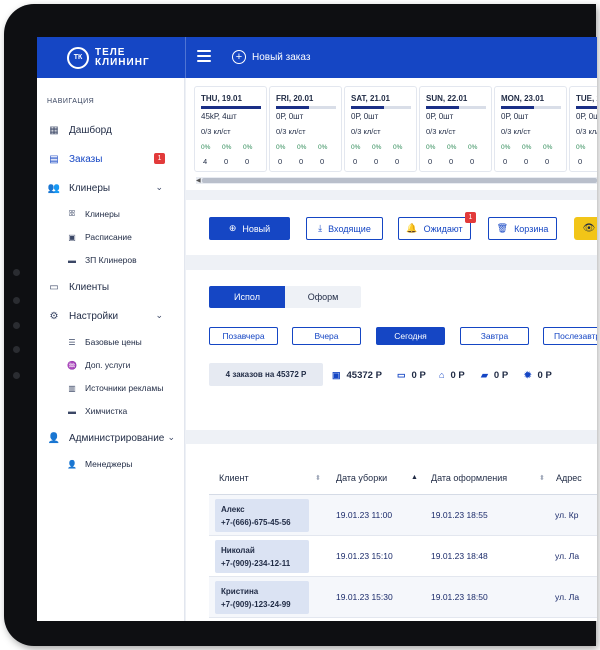  Describe the element at coordinates (111, 57) in the screenshot. I see `brand-logo: ТК ТЕЛЕ КЛИНИНГ` at that location.